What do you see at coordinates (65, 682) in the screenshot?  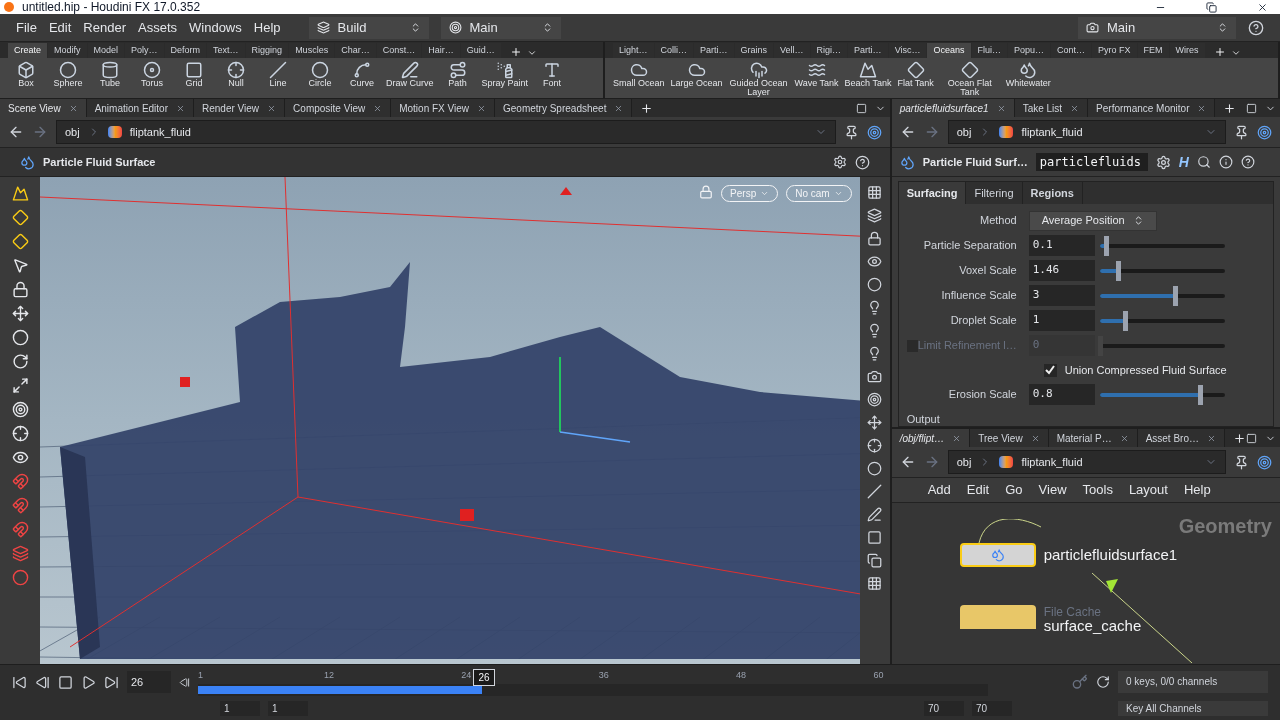 I see `stop-icon` at bounding box center [65, 682].